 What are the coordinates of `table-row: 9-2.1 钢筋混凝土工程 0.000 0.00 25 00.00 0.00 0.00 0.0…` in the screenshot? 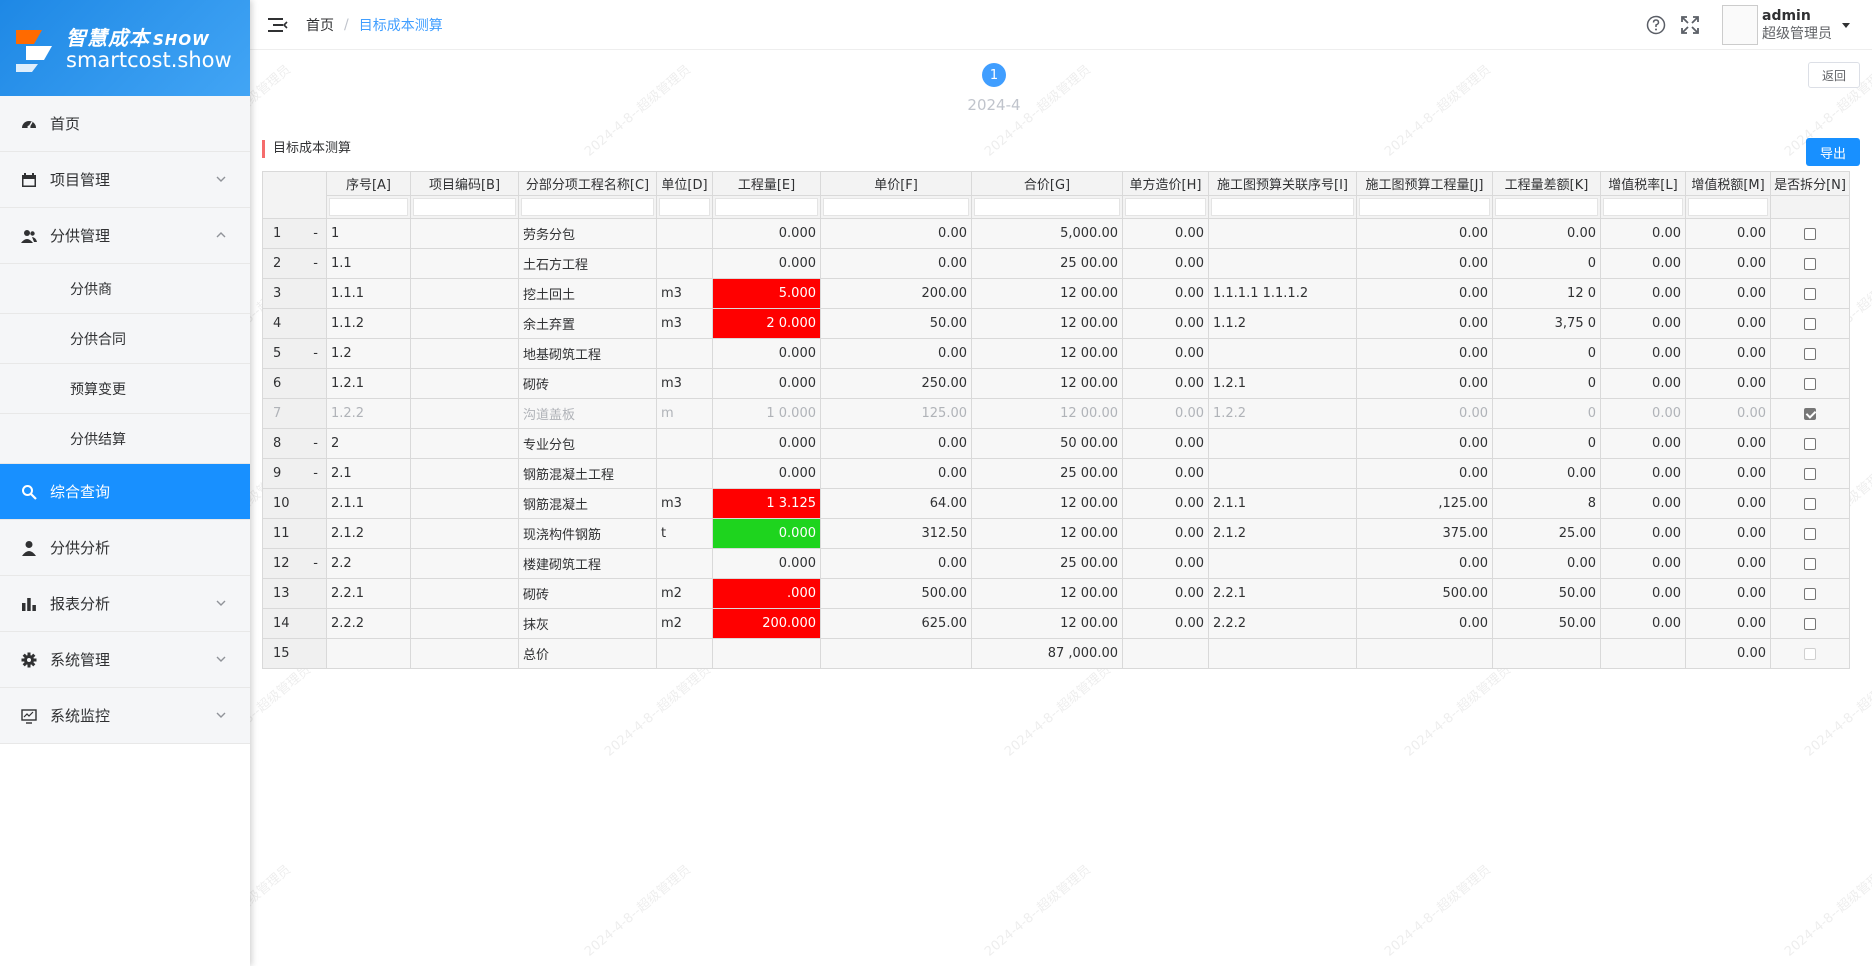 It's located at (1056, 473).